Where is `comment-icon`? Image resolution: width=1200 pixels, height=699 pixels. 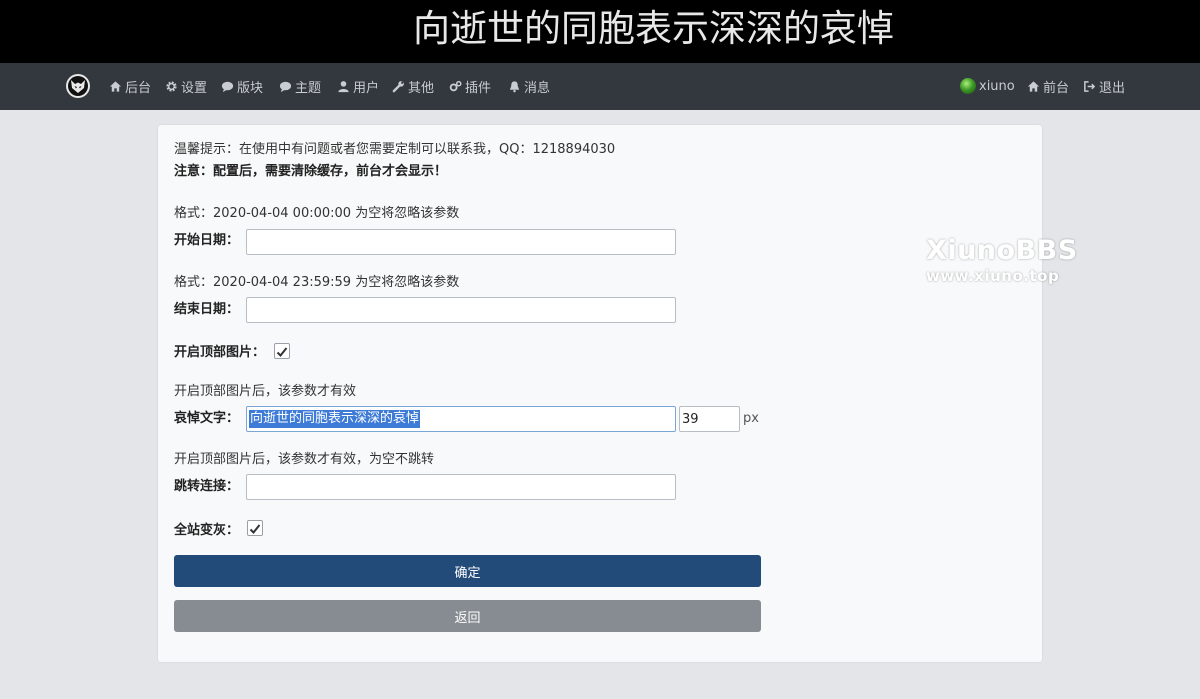
comment-icon is located at coordinates (227, 86).